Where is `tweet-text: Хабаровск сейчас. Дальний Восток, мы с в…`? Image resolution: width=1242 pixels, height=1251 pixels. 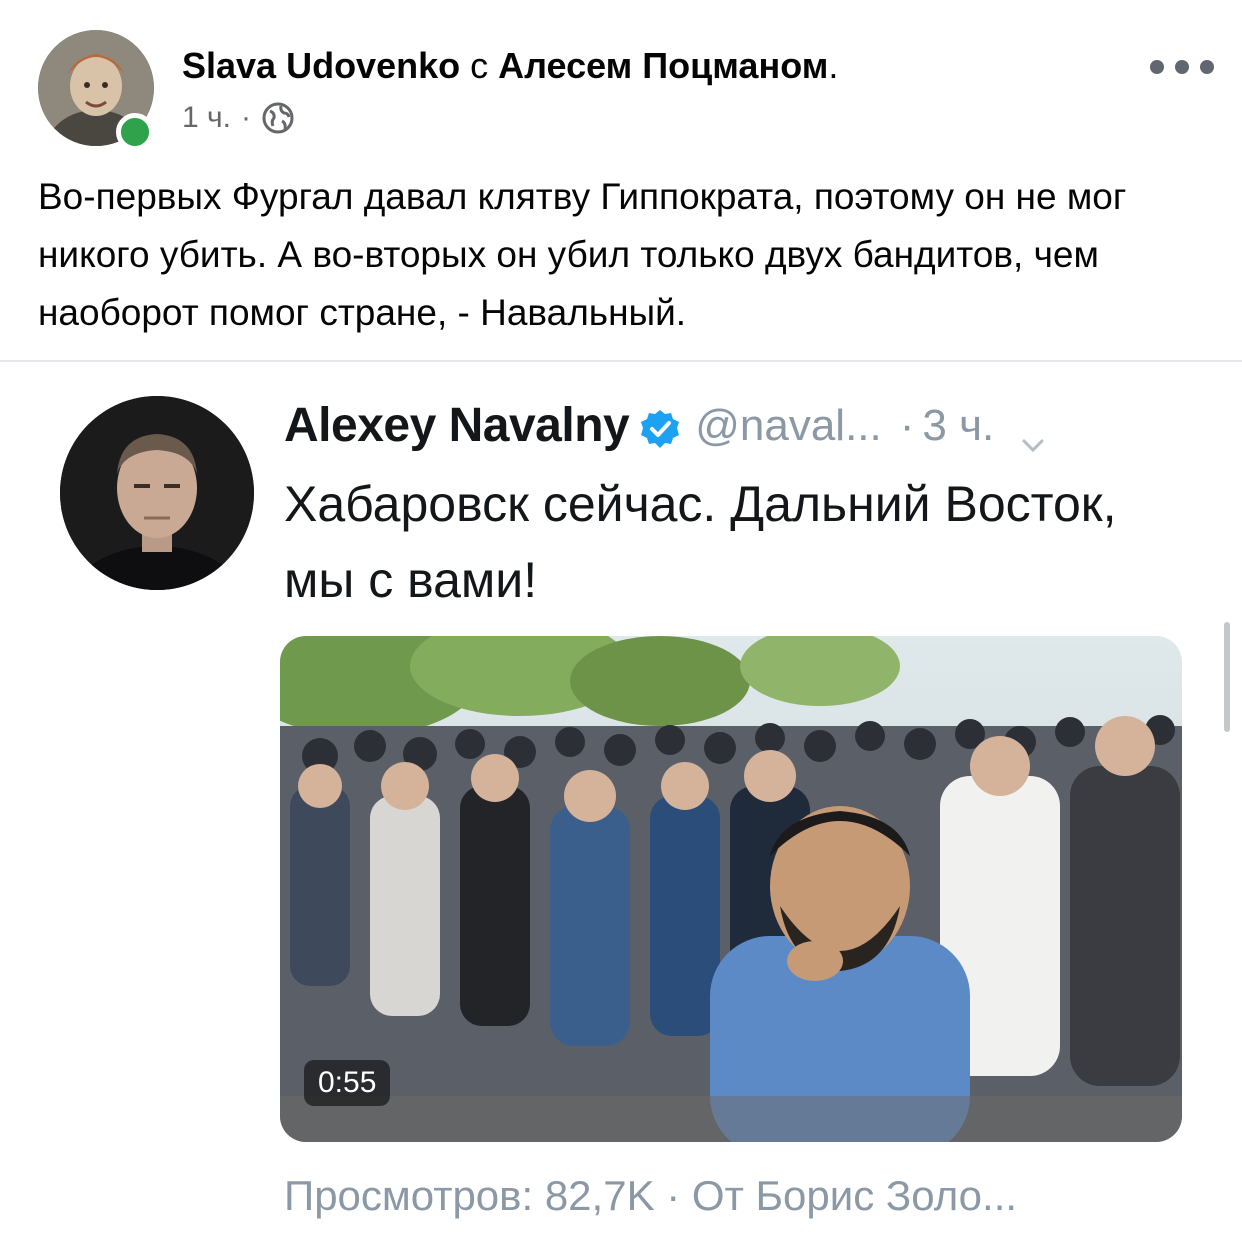 tweet-text: Хабаровск сейчас. Дальний Восток, мы с в… is located at coordinates (700, 542).